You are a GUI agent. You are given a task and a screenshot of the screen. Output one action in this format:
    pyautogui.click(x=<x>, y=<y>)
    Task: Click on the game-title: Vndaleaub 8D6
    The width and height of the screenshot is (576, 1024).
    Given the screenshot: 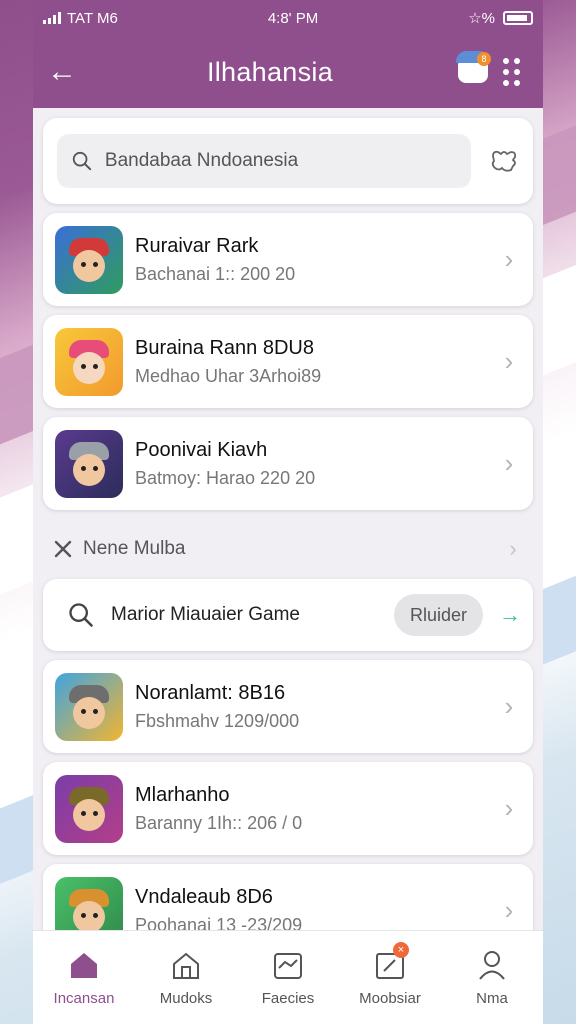 What is the action you would take?
    pyautogui.click(x=204, y=896)
    